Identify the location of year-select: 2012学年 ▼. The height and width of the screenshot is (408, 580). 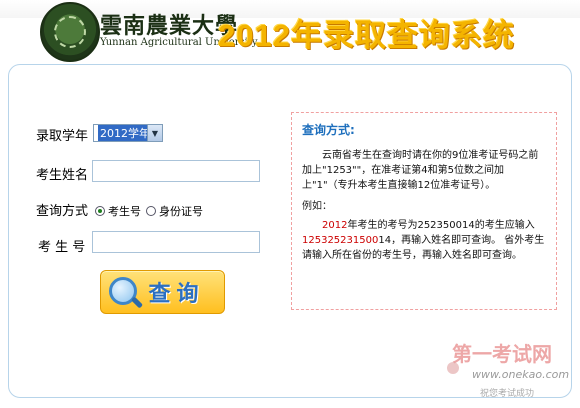
(128, 133).